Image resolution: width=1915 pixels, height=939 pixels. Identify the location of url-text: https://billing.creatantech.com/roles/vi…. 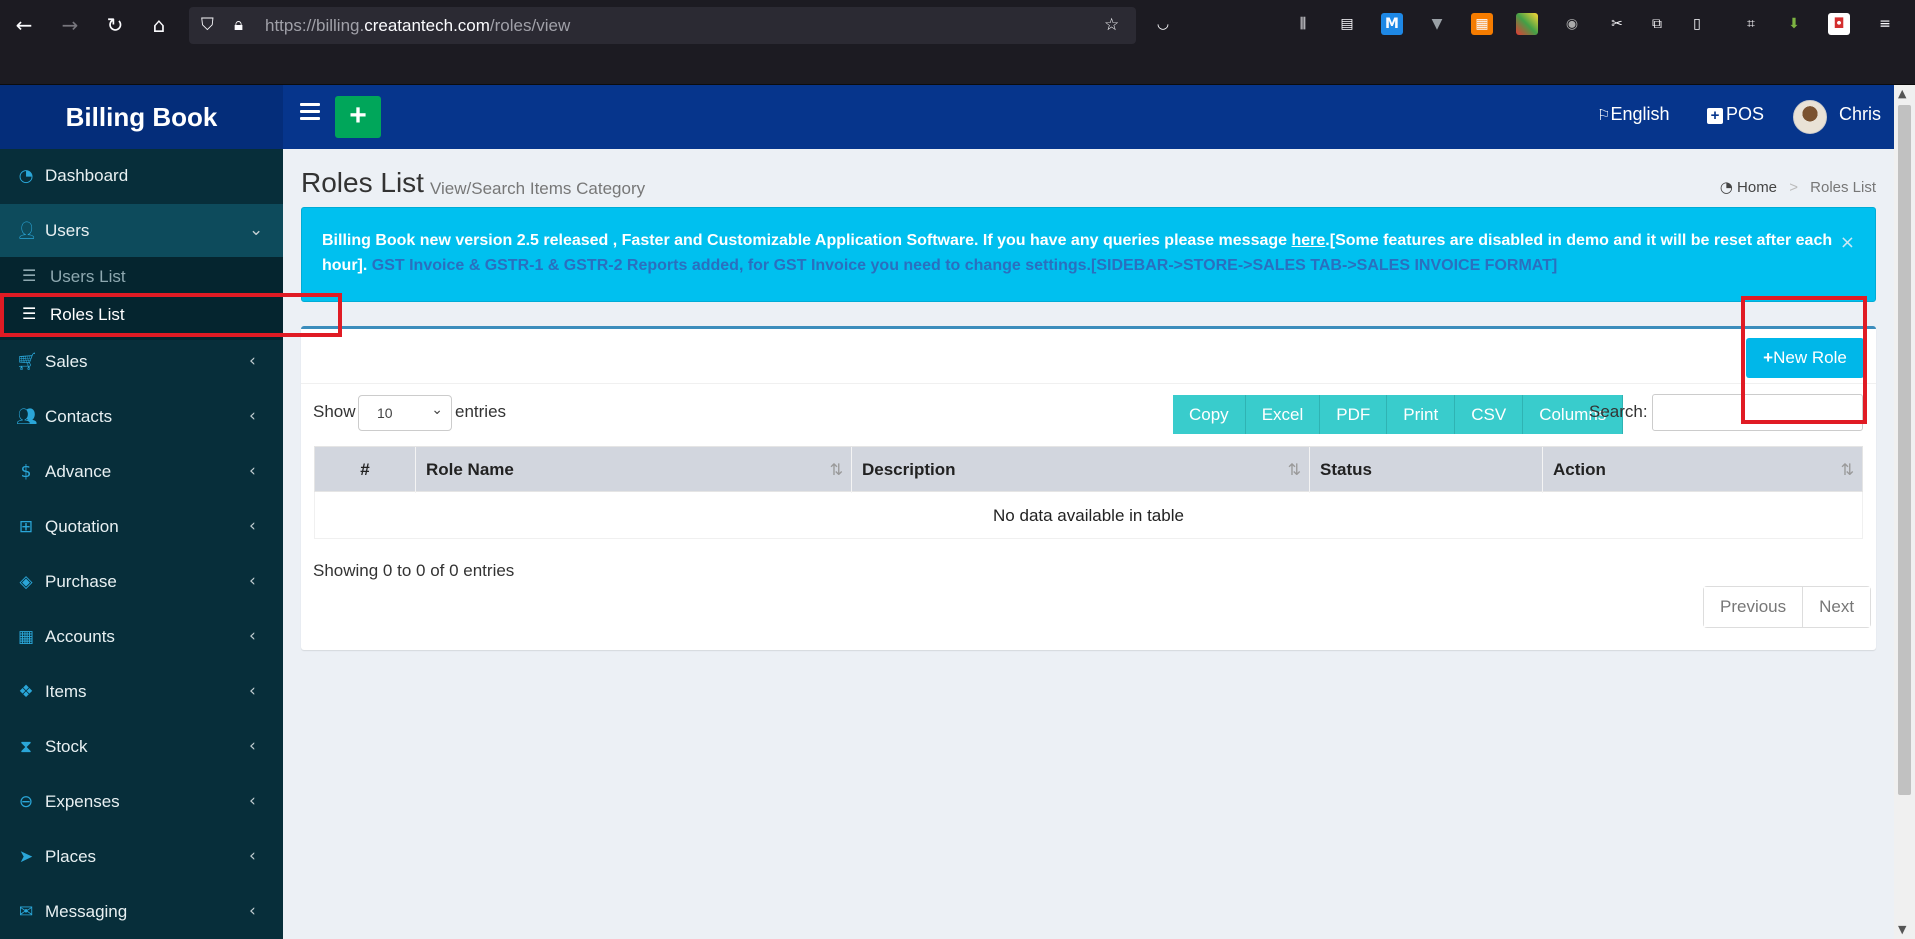
(418, 25).